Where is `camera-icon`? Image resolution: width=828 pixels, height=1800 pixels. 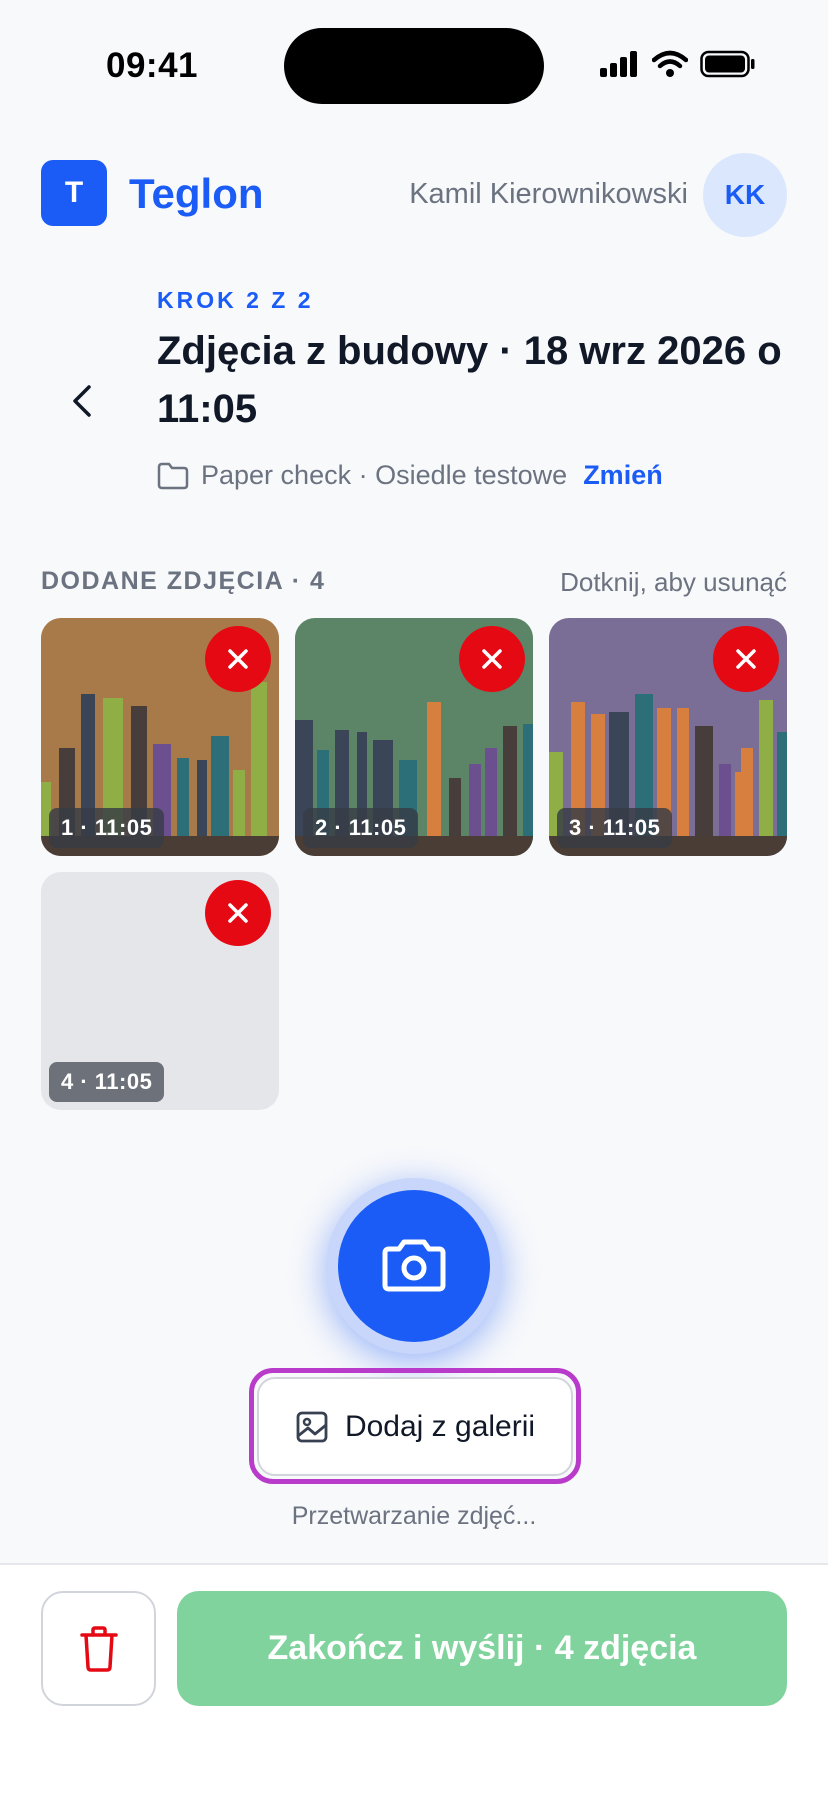 camera-icon is located at coordinates (414, 1265).